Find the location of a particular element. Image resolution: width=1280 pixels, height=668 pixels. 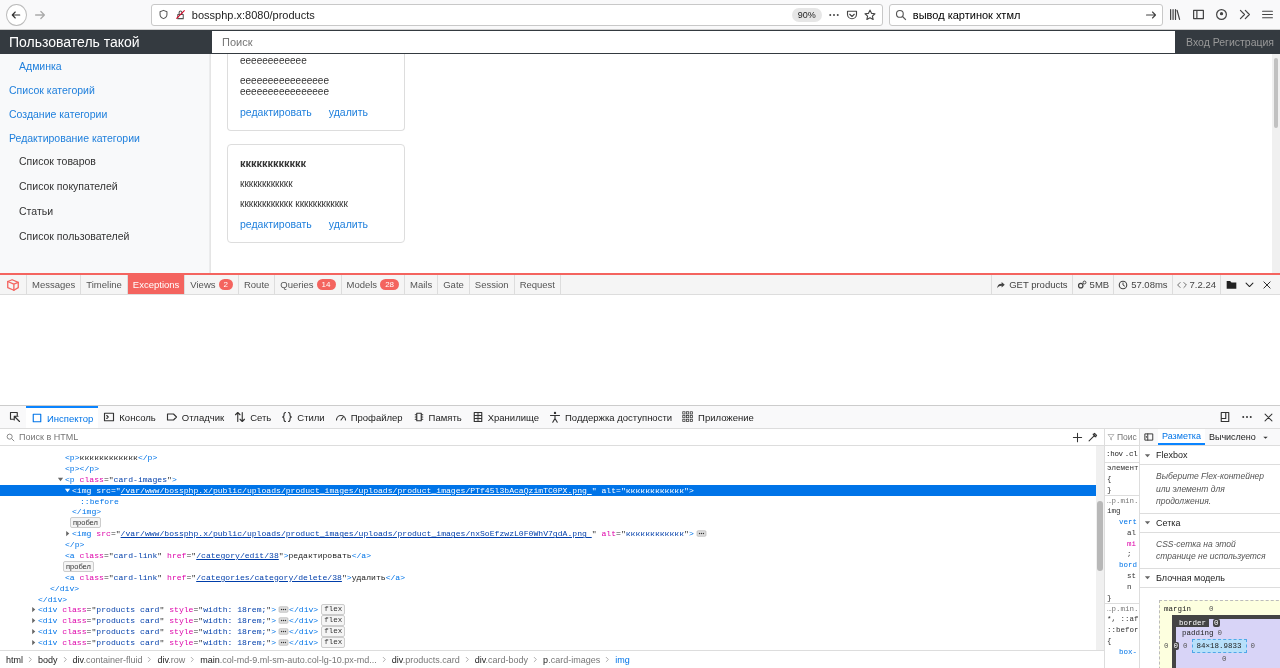

markup-line: </p> is located at coordinates (75, 545).